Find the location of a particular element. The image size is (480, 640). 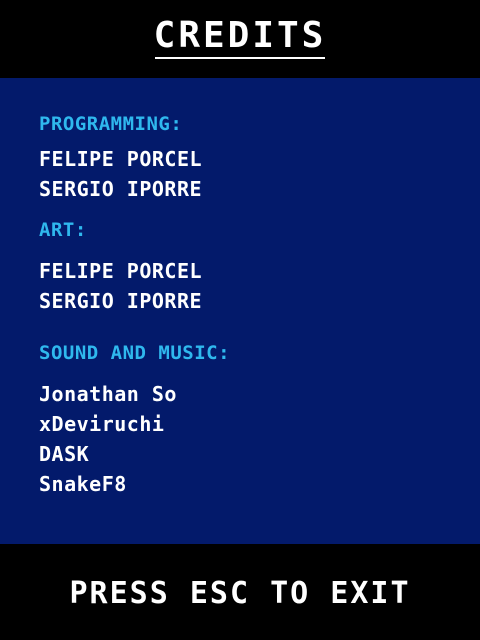

sound-credit-2: xDeviruchi is located at coordinates (102, 424).